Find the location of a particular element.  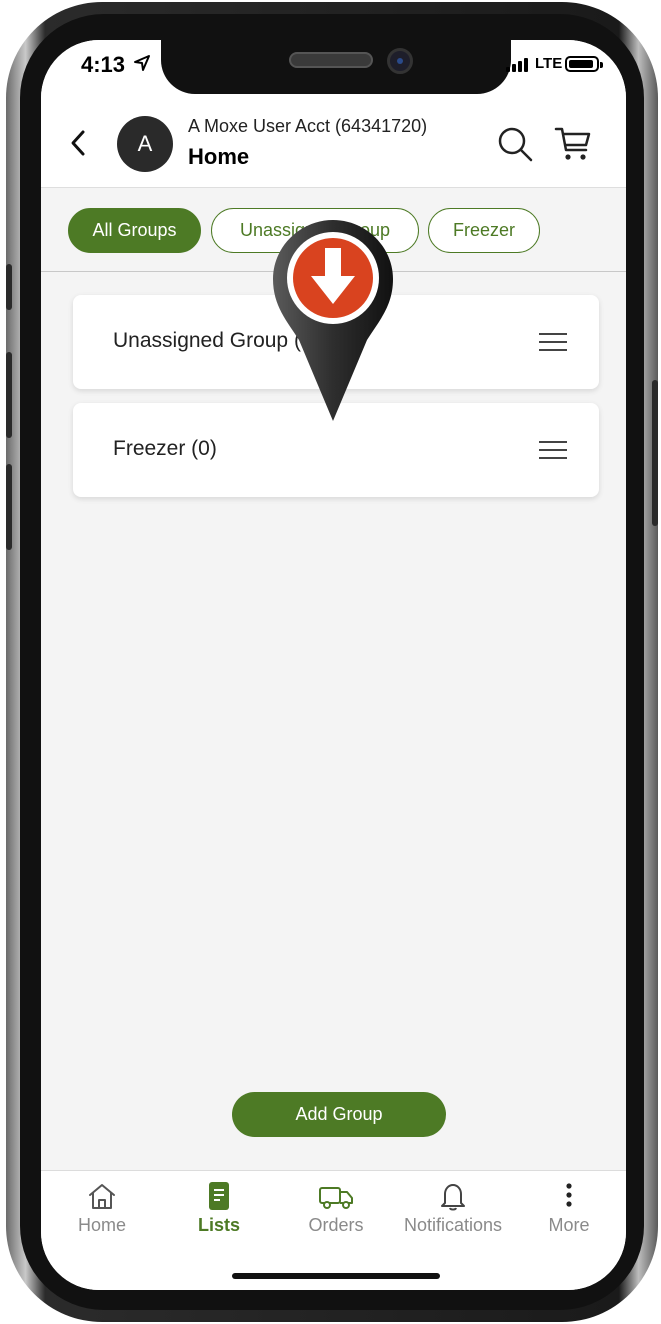

home-icon is located at coordinates (102, 1196).